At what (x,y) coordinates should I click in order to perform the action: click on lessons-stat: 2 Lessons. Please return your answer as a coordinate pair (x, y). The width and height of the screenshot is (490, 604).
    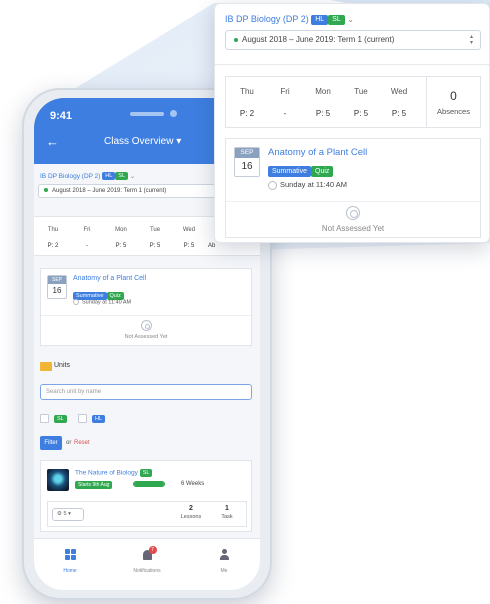
    Looking at the image, I should click on (191, 512).